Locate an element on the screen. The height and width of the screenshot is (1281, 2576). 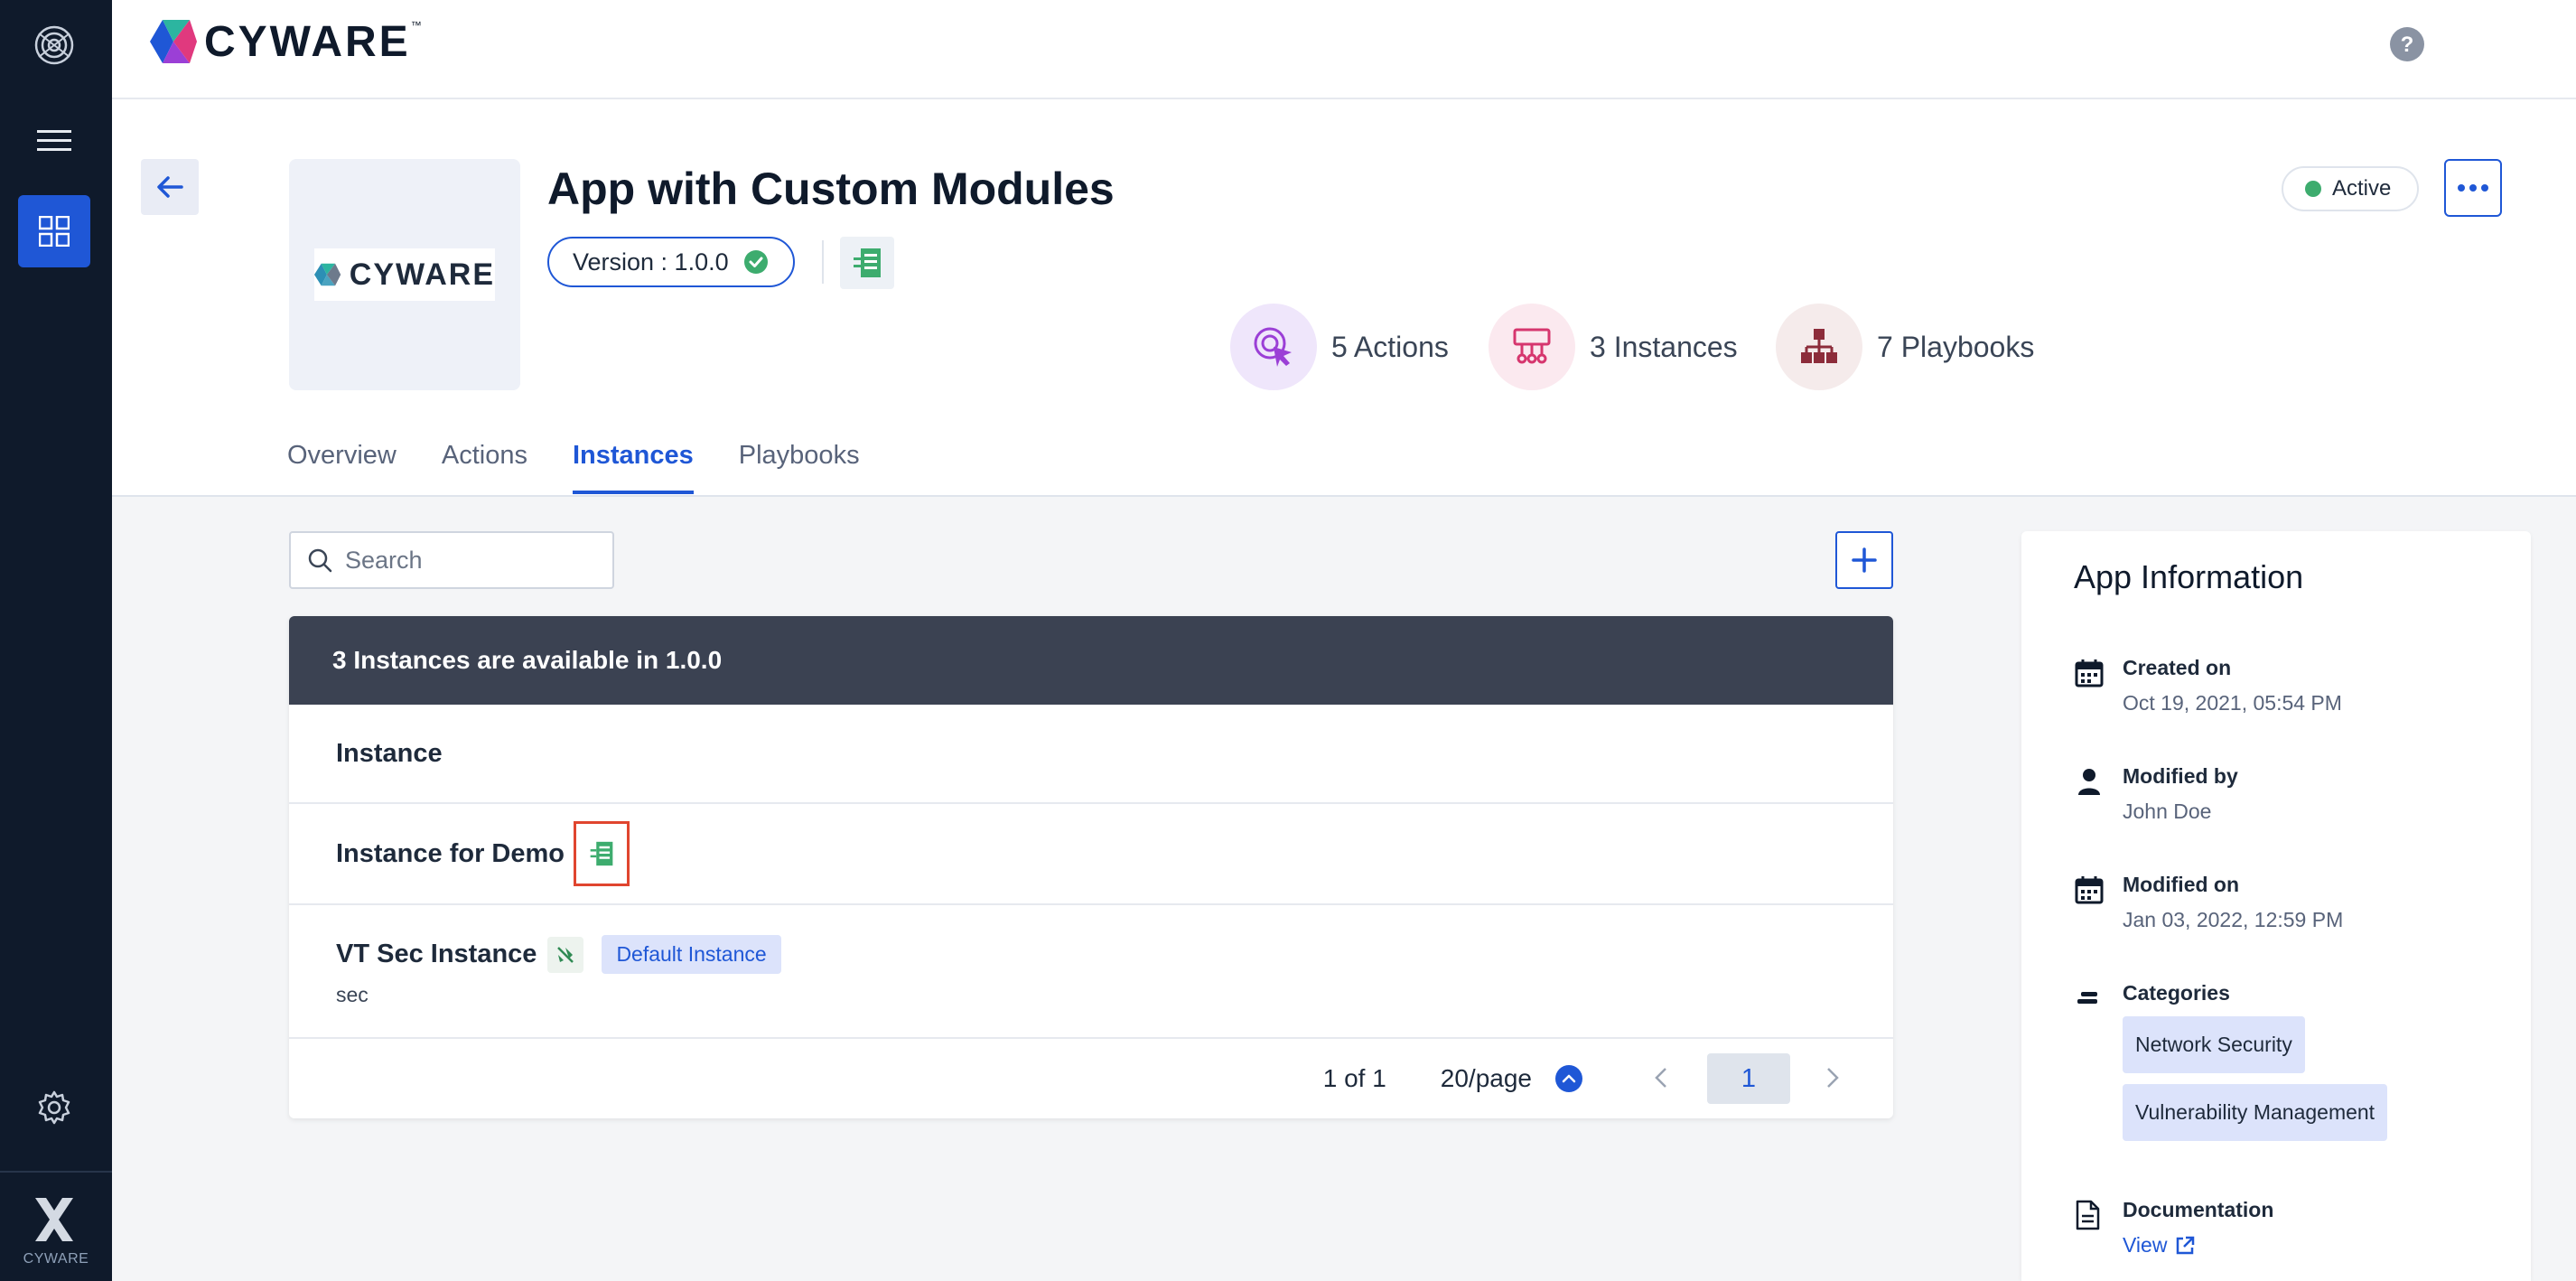
cyware-logo: CYWARE ™ is located at coordinates (285, 41).